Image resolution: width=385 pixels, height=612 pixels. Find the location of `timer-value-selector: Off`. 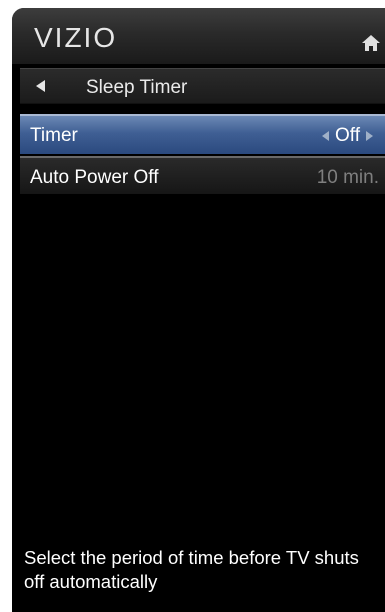

timer-value-selector: Off is located at coordinates (347, 136).